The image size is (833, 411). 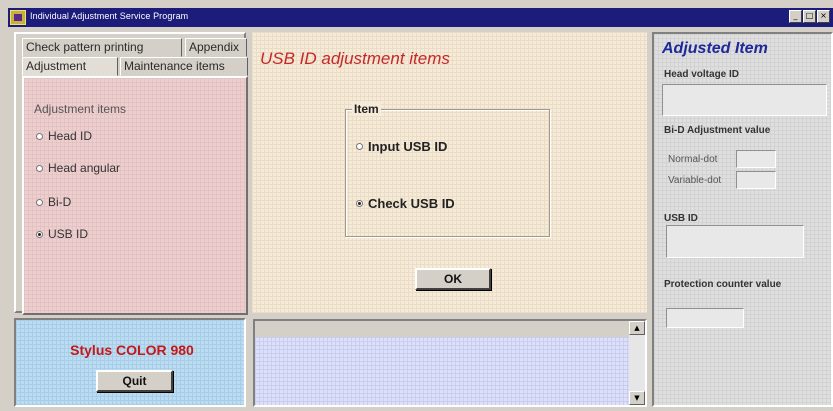 I want to click on tab-adjustment: Adjustment, so click(x=70, y=66).